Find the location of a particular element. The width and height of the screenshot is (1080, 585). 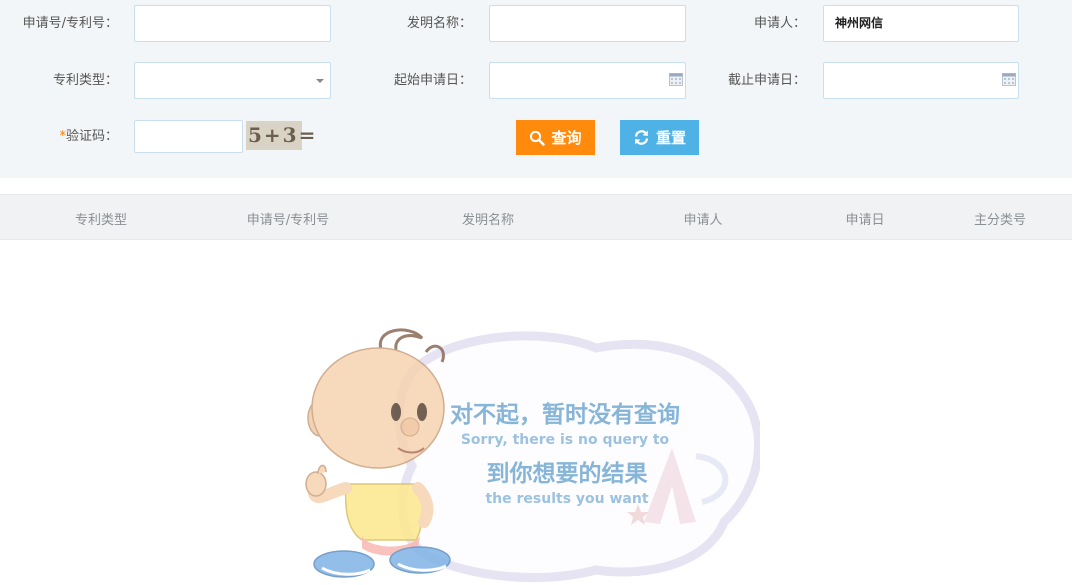

applicant-input: 神州网信 is located at coordinates (921, 23).